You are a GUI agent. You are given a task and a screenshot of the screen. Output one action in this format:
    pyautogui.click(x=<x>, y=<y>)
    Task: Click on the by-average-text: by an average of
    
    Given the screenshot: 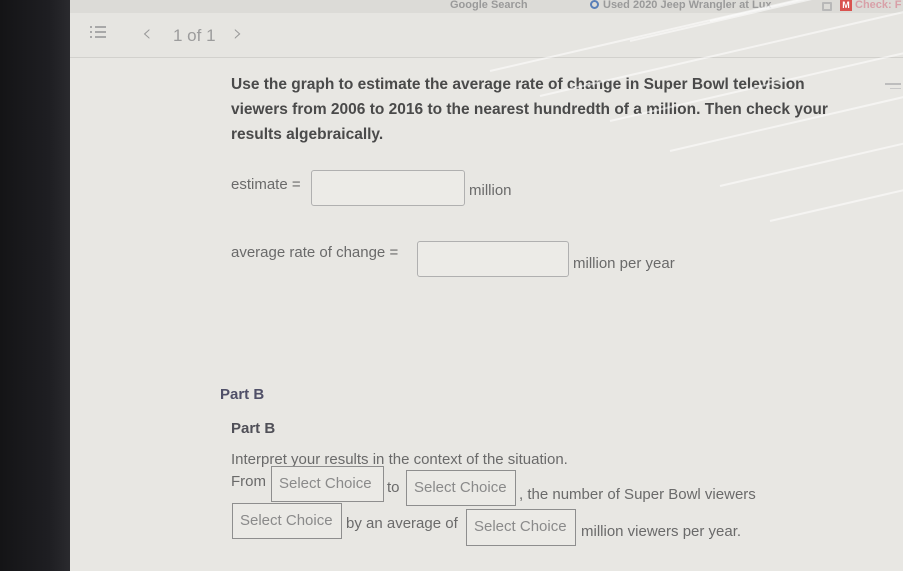 What is the action you would take?
    pyautogui.click(x=402, y=523)
    